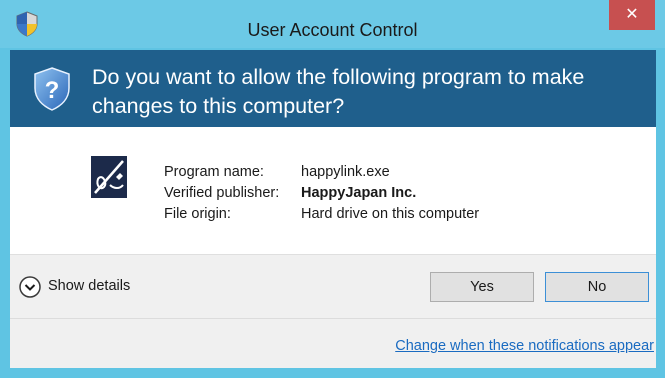 Image resolution: width=665 pixels, height=378 pixels. Describe the element at coordinates (632, 15) in the screenshot. I see `close-button: ✕` at that location.